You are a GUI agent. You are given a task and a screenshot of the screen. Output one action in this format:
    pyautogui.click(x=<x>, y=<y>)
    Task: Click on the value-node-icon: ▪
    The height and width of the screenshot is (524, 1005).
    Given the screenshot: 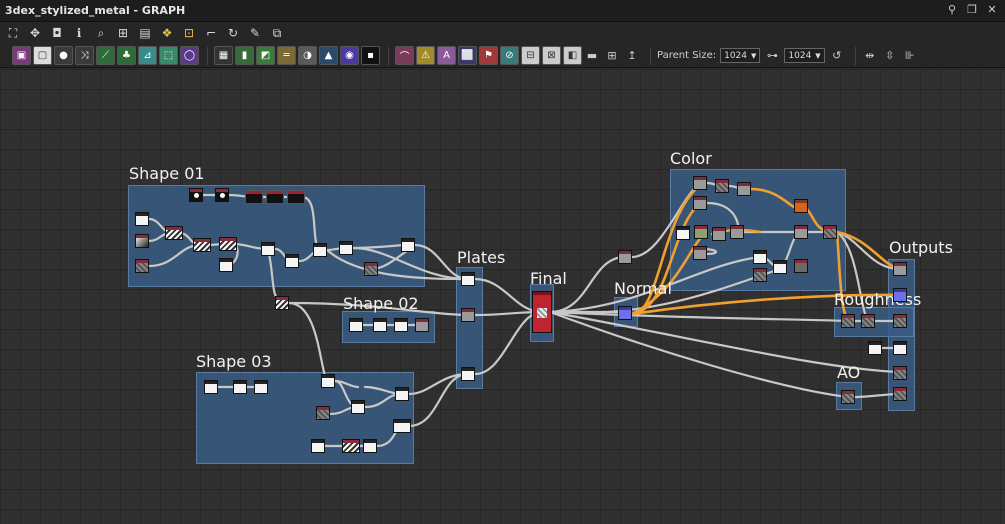 What is the action you would take?
    pyautogui.click(x=370, y=55)
    